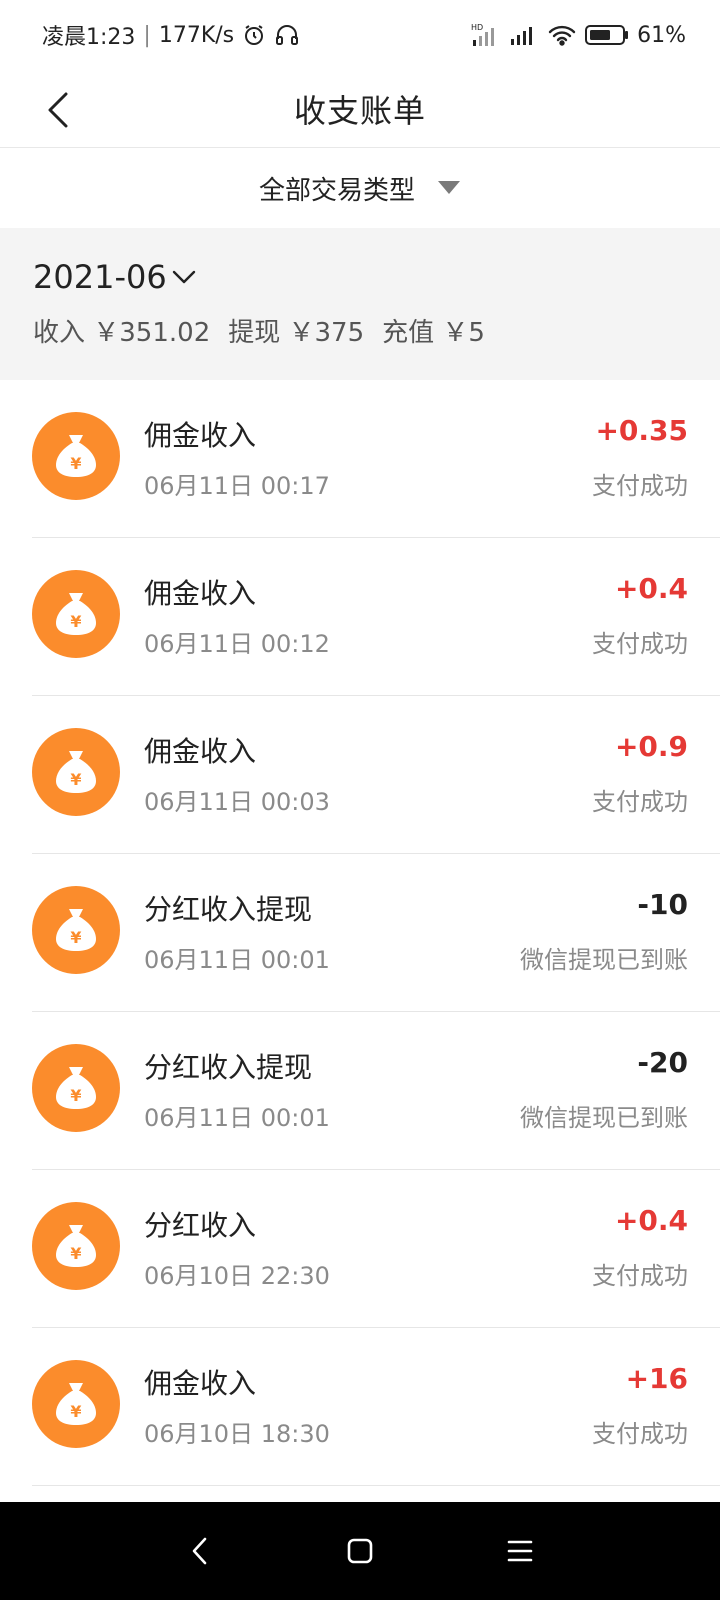 The height and width of the screenshot is (1600, 720). Describe the element at coordinates (184, 277) in the screenshot. I see `chevron-down-icon` at that location.